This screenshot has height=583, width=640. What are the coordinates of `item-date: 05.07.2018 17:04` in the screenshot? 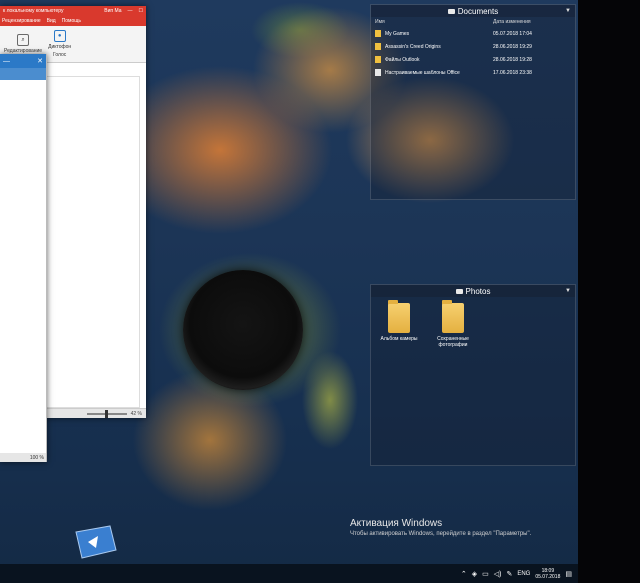 It's located at (512, 33).